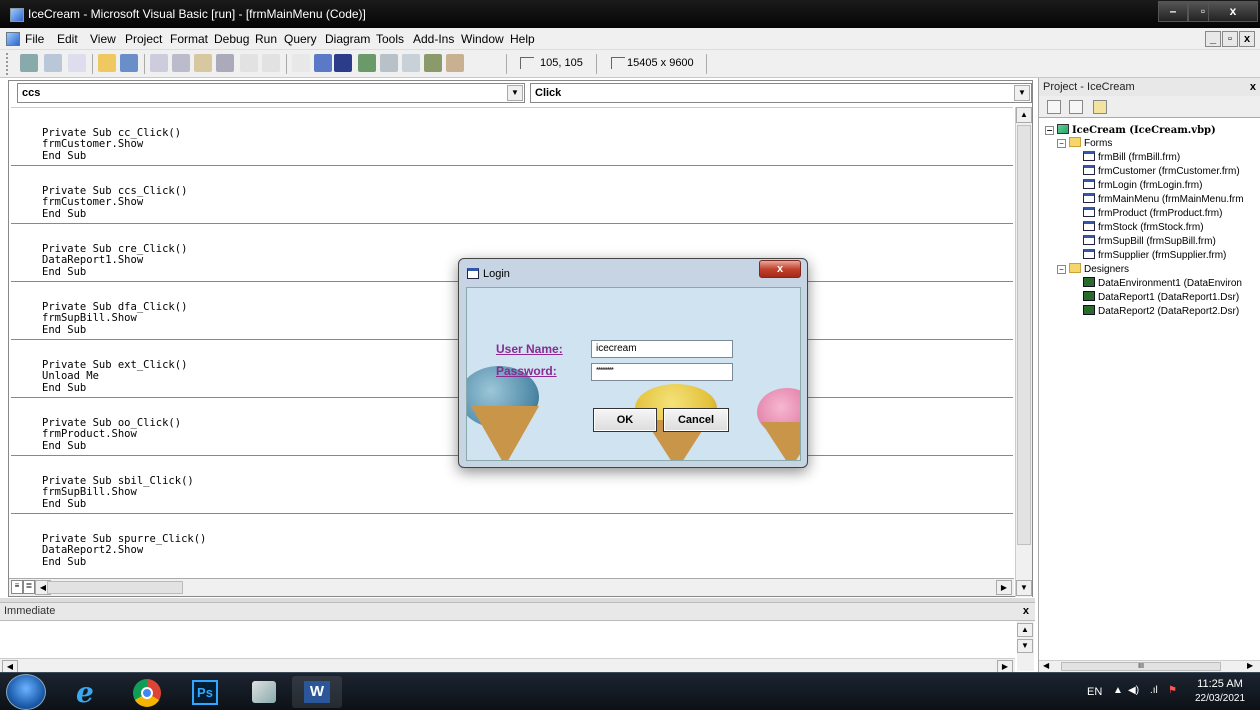 This screenshot has width=1260, height=710. I want to click on project-root-item: − IceCream (IceCream.vbp), so click(1130, 130).